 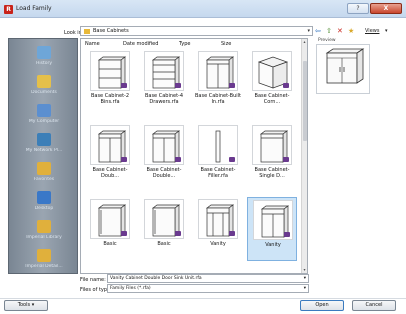 What do you see at coordinates (44, 121) in the screenshot?
I see `places-item-label: My Computer` at bounding box center [44, 121].